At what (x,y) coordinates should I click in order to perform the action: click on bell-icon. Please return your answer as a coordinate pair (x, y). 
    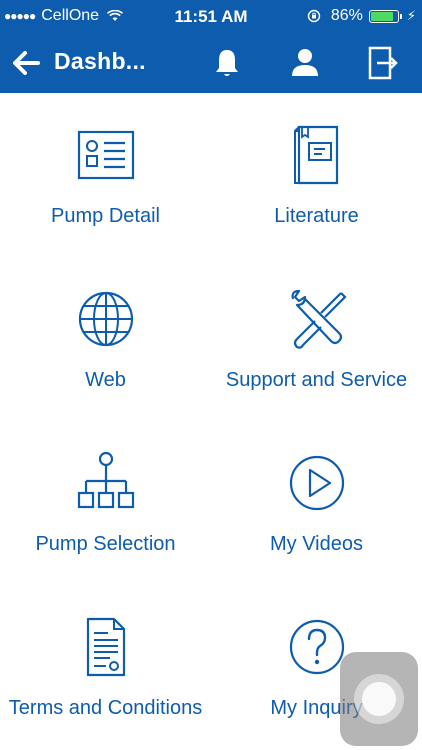
    Looking at the image, I should click on (227, 63).